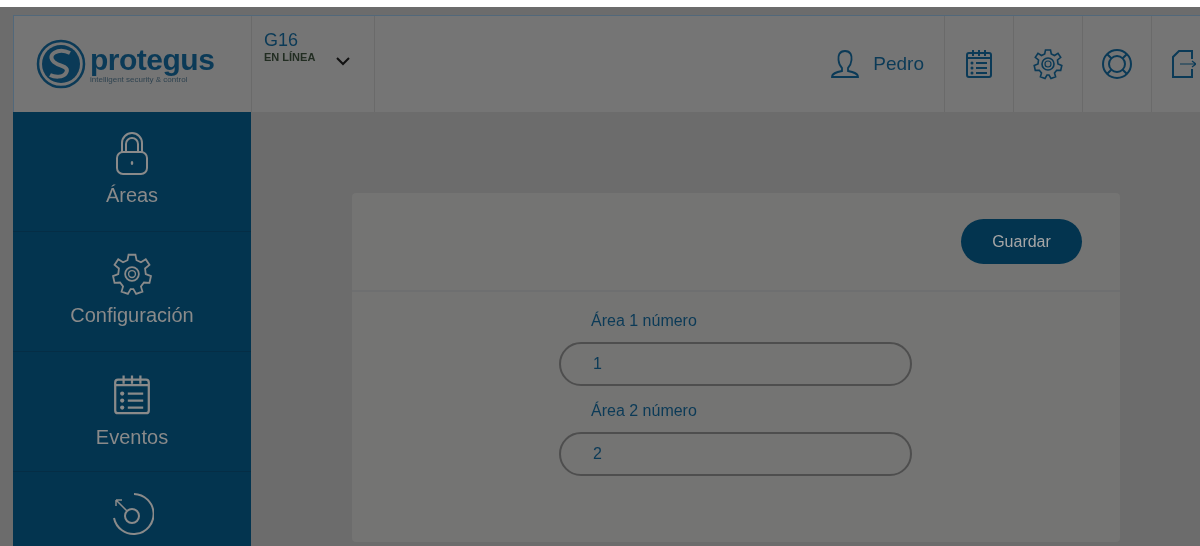  What do you see at coordinates (845, 64) in the screenshot?
I see `user-icon` at bounding box center [845, 64].